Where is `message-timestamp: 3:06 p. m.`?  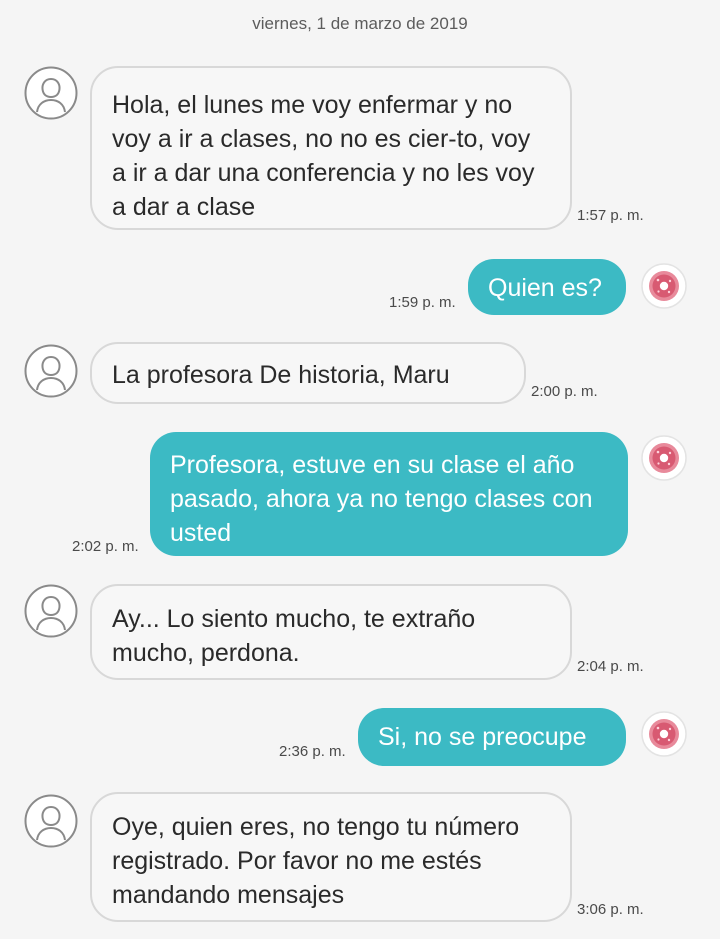 message-timestamp: 3:06 p. m. is located at coordinates (610, 909).